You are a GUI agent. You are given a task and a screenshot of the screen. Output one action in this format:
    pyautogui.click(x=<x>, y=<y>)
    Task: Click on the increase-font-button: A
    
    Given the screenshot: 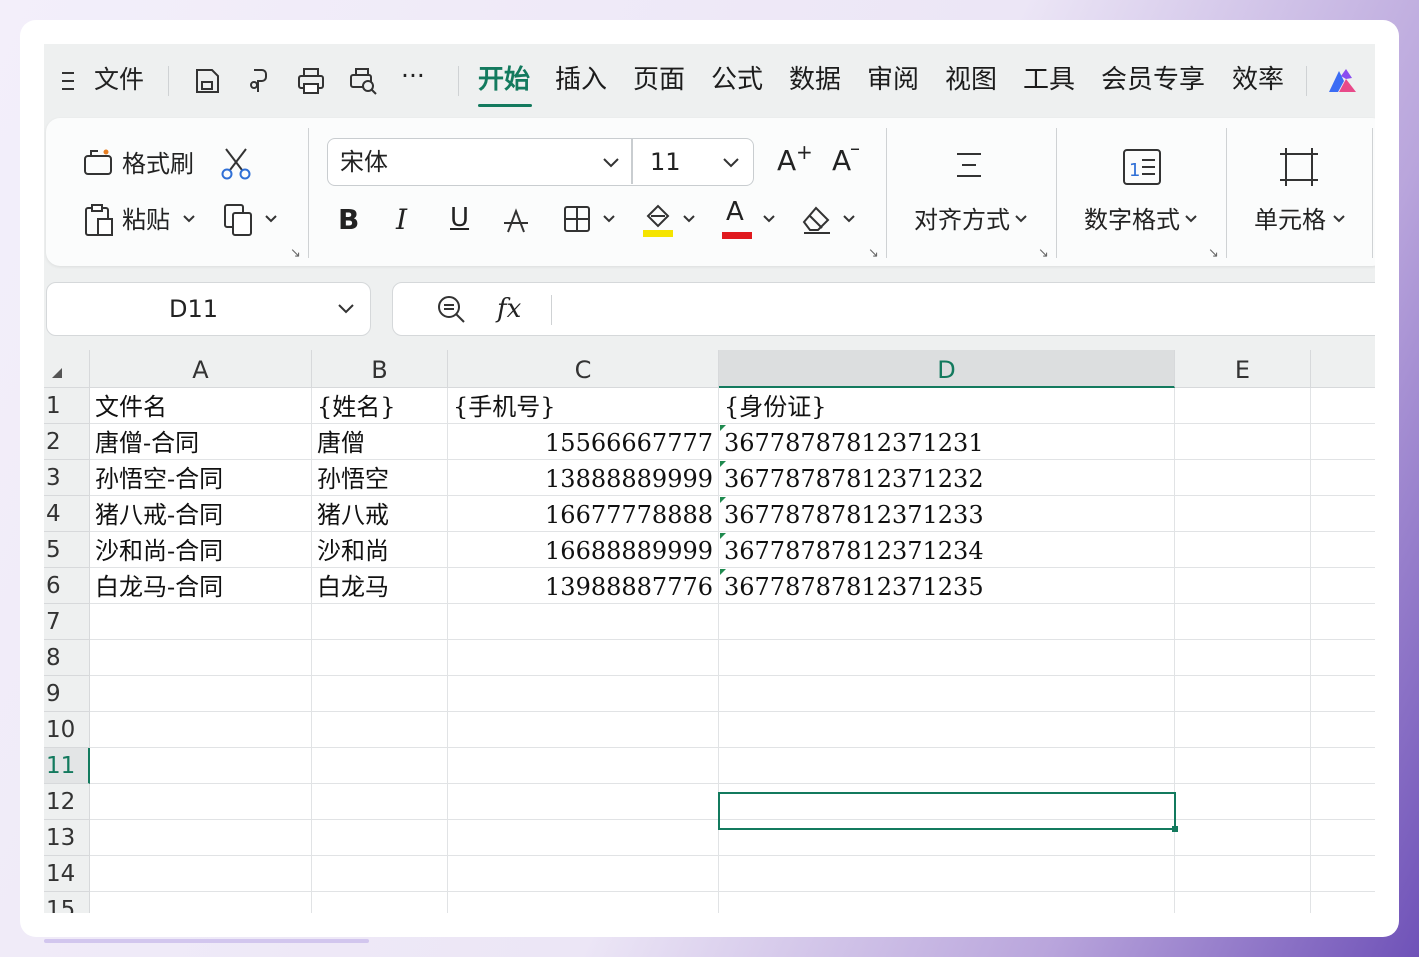 What is the action you would take?
    pyautogui.click(x=786, y=161)
    